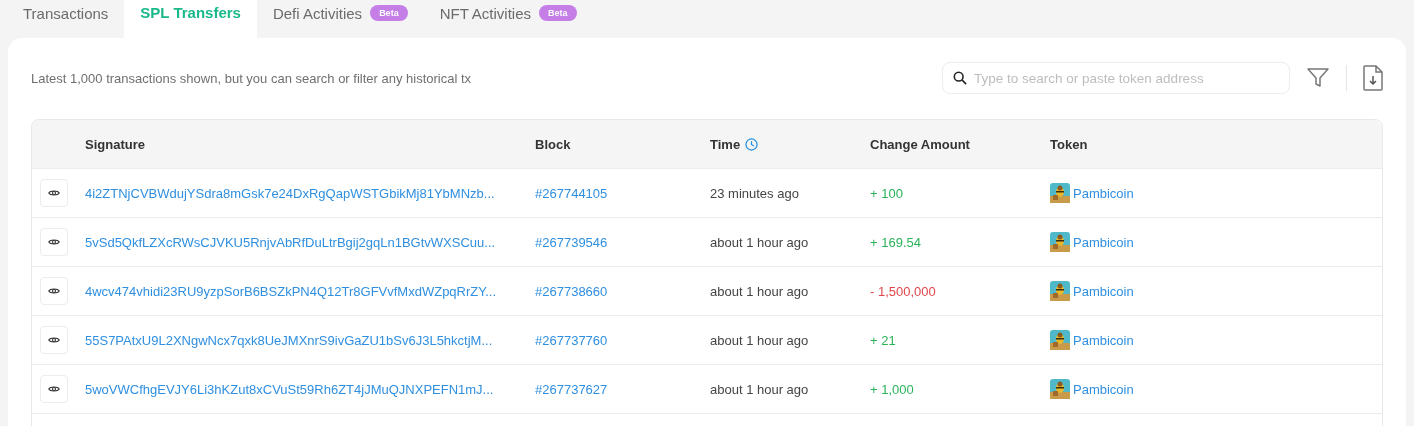 This screenshot has height=426, width=1414. What do you see at coordinates (883, 340) in the screenshot?
I see `amount-text: + 21` at bounding box center [883, 340].